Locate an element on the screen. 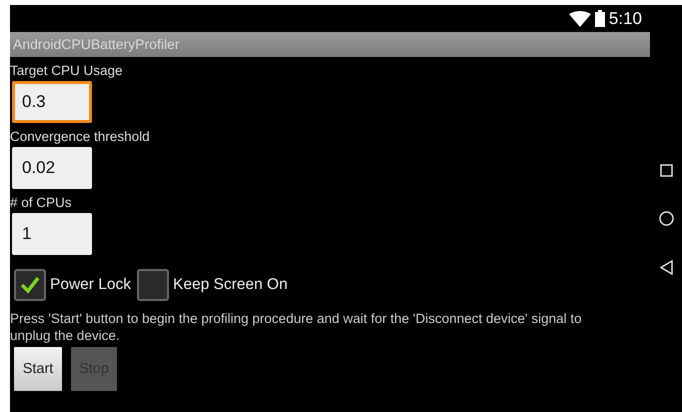 The height and width of the screenshot is (412, 682). battery-icon is located at coordinates (599, 18).